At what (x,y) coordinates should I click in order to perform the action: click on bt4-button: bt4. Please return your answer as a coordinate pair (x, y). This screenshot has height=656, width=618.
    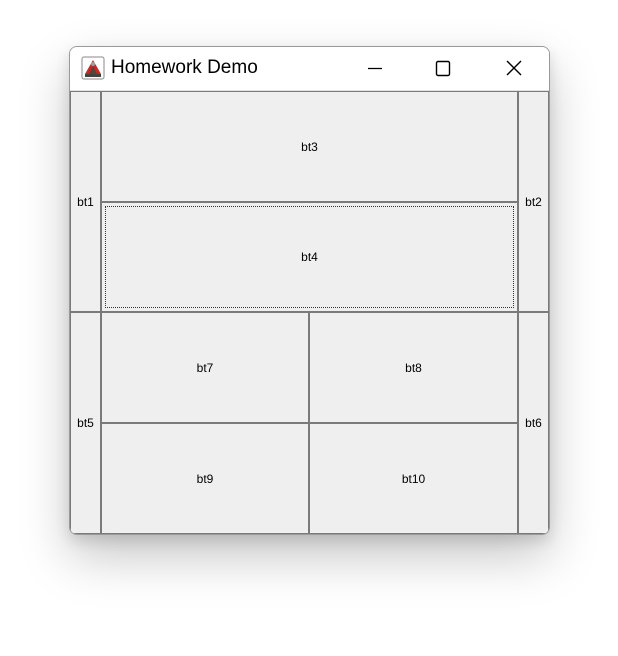
    Looking at the image, I should click on (309, 257).